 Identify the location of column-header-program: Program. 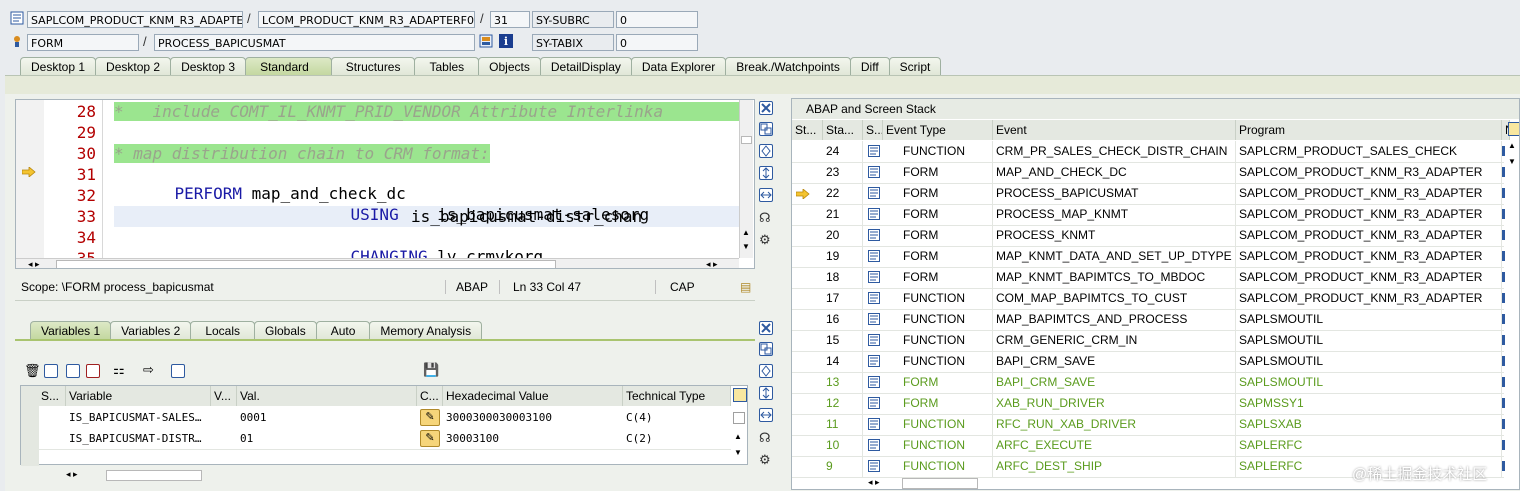
(1369, 130).